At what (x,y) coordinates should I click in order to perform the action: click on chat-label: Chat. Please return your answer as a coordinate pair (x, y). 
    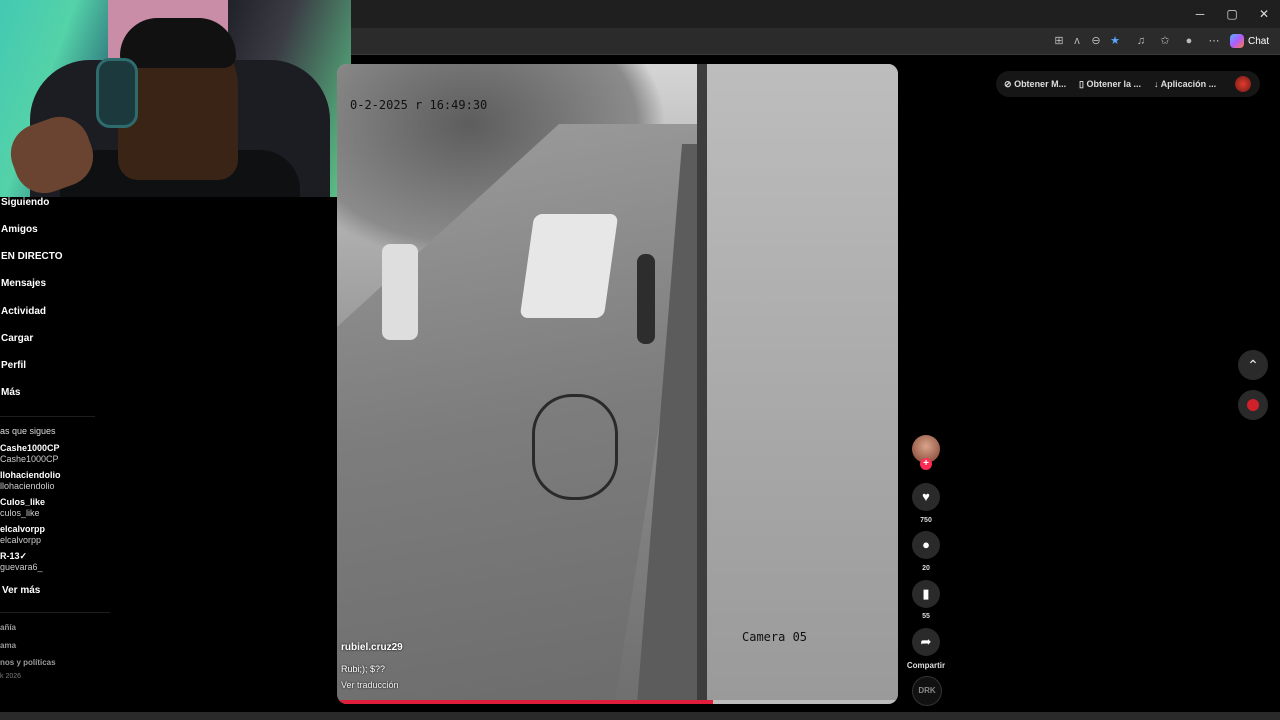
    Looking at the image, I should click on (1259, 41).